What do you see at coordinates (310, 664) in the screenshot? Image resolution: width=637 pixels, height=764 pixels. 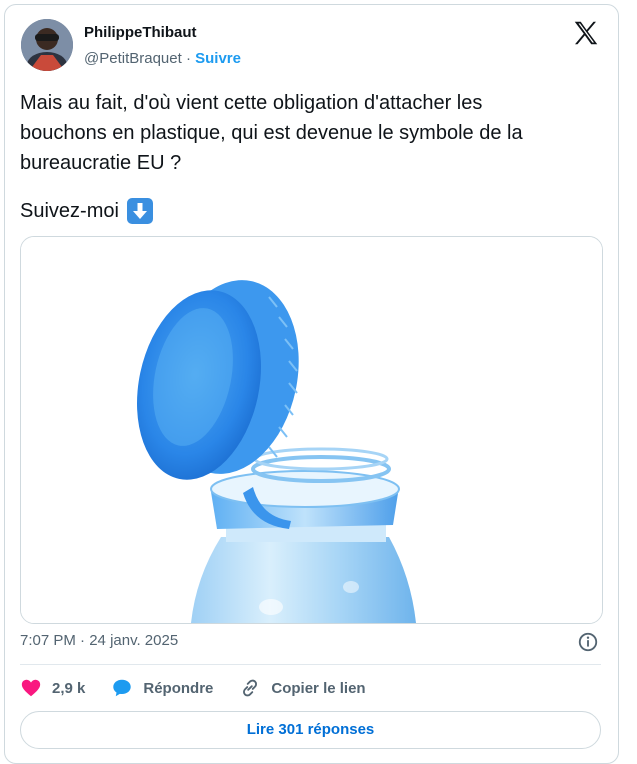 I see `divider` at bounding box center [310, 664].